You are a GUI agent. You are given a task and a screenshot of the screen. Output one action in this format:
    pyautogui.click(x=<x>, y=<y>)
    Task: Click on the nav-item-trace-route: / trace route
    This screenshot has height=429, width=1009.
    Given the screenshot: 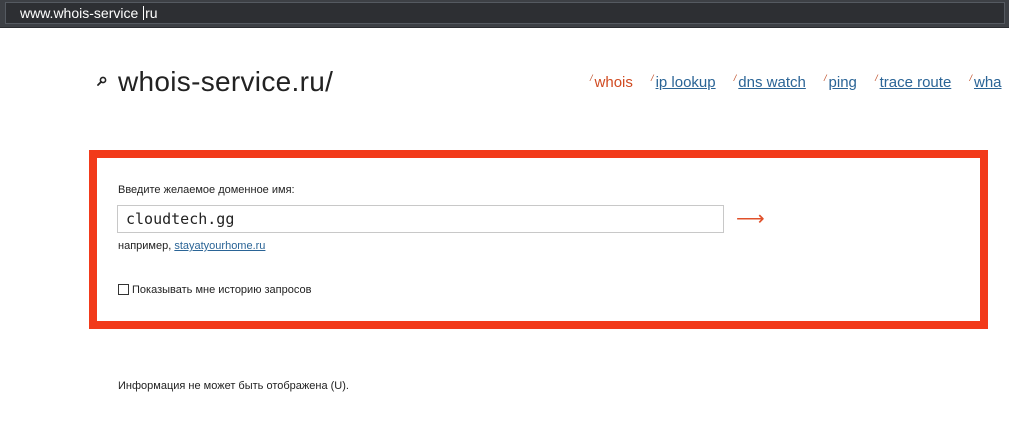 What is the action you would take?
    pyautogui.click(x=913, y=82)
    